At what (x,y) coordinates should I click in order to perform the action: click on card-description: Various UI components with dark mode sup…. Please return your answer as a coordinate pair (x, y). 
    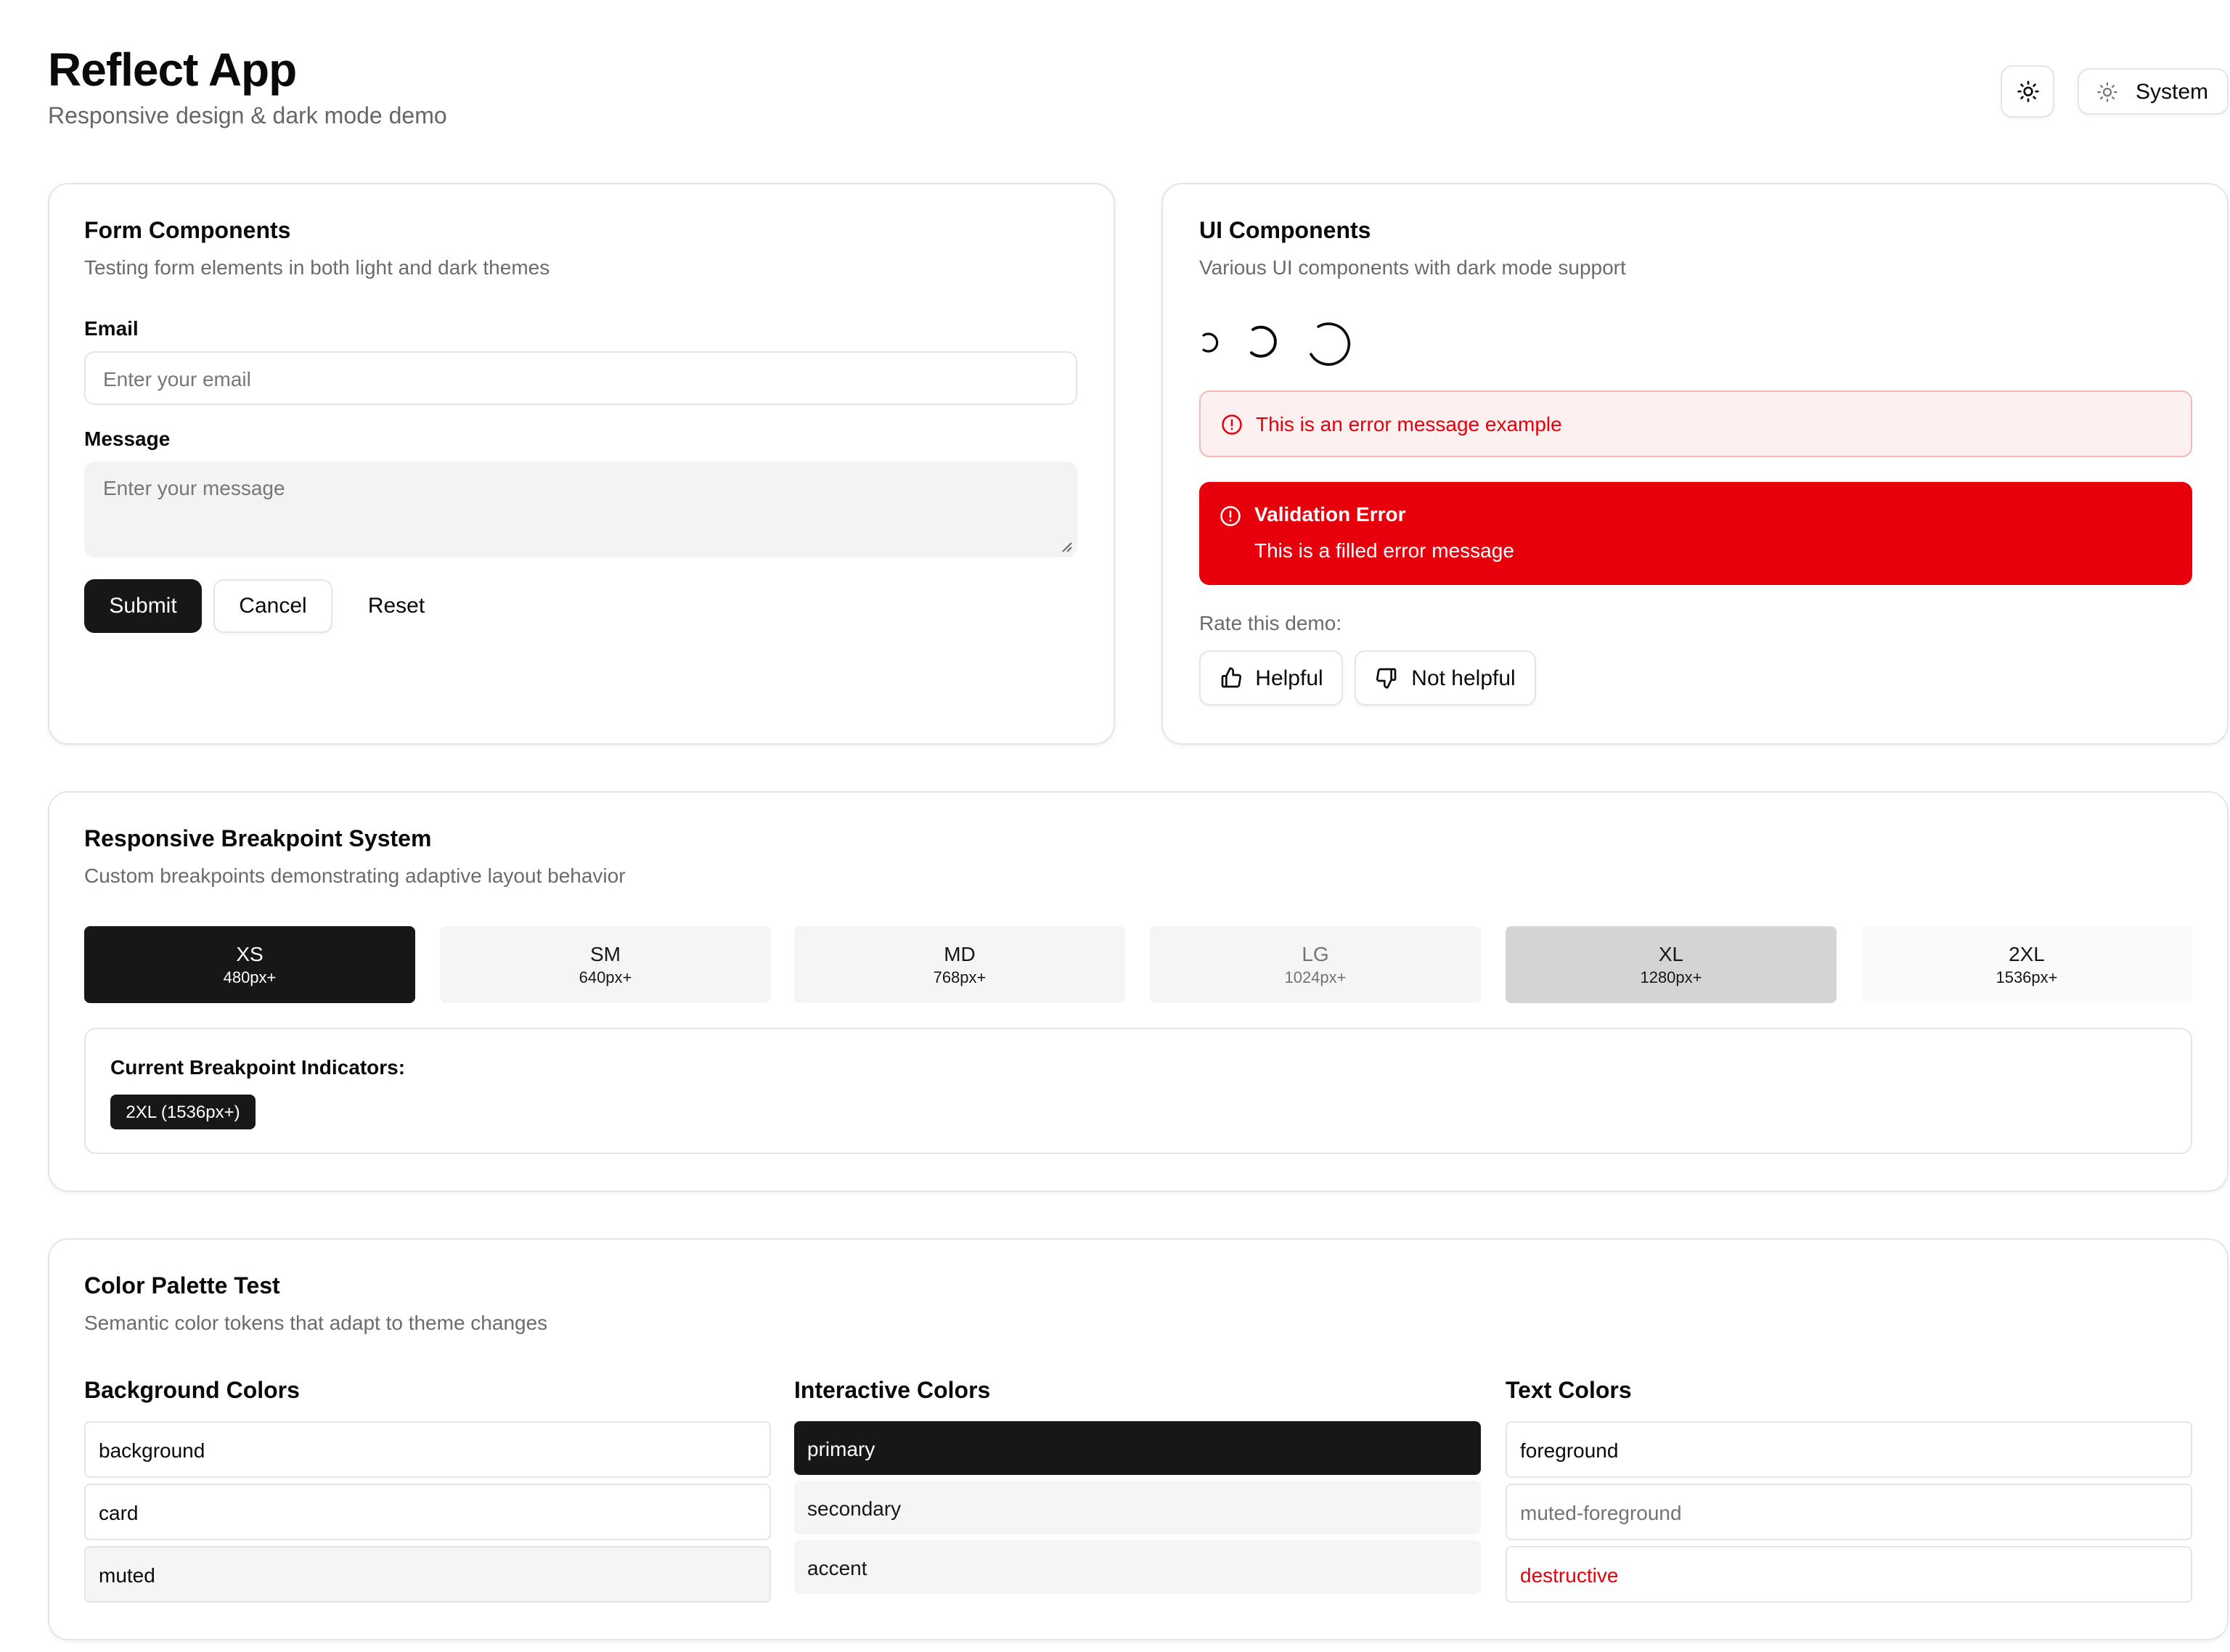
    Looking at the image, I should click on (1413, 267).